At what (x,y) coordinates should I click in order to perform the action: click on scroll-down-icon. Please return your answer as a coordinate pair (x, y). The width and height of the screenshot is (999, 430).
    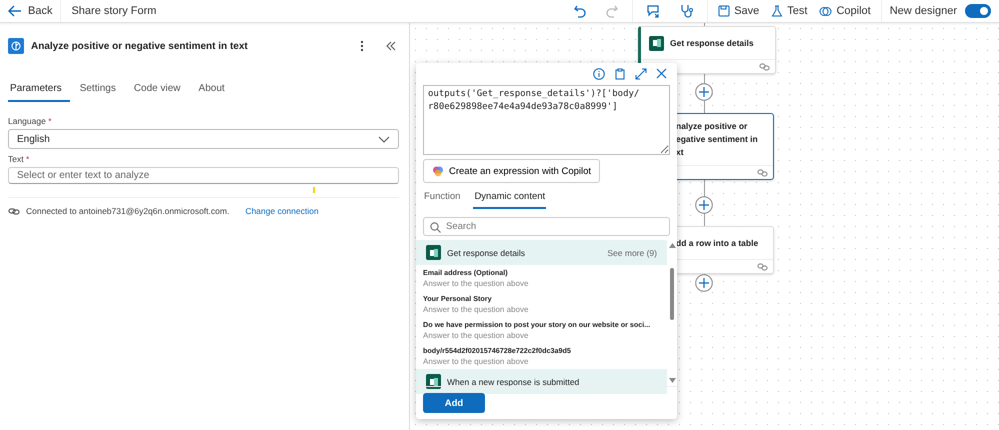
    Looking at the image, I should click on (672, 380).